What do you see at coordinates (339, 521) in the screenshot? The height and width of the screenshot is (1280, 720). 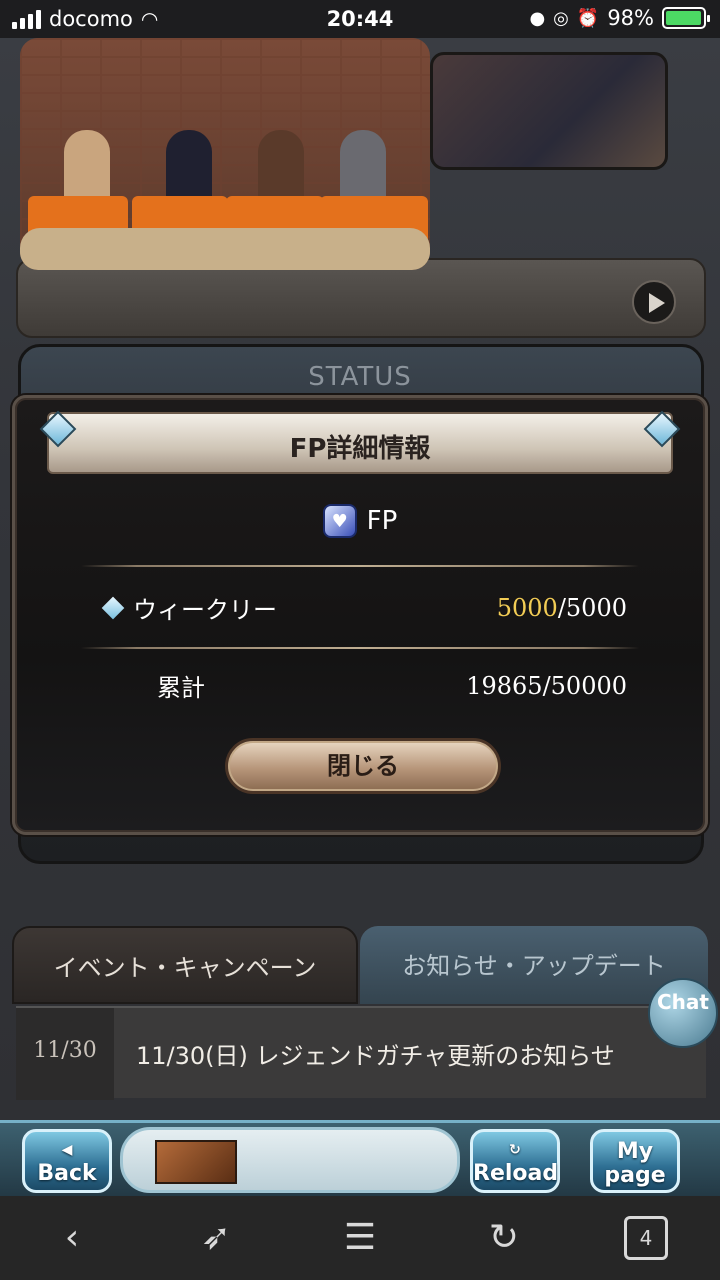 I see `heart-gem-icon: ♥` at bounding box center [339, 521].